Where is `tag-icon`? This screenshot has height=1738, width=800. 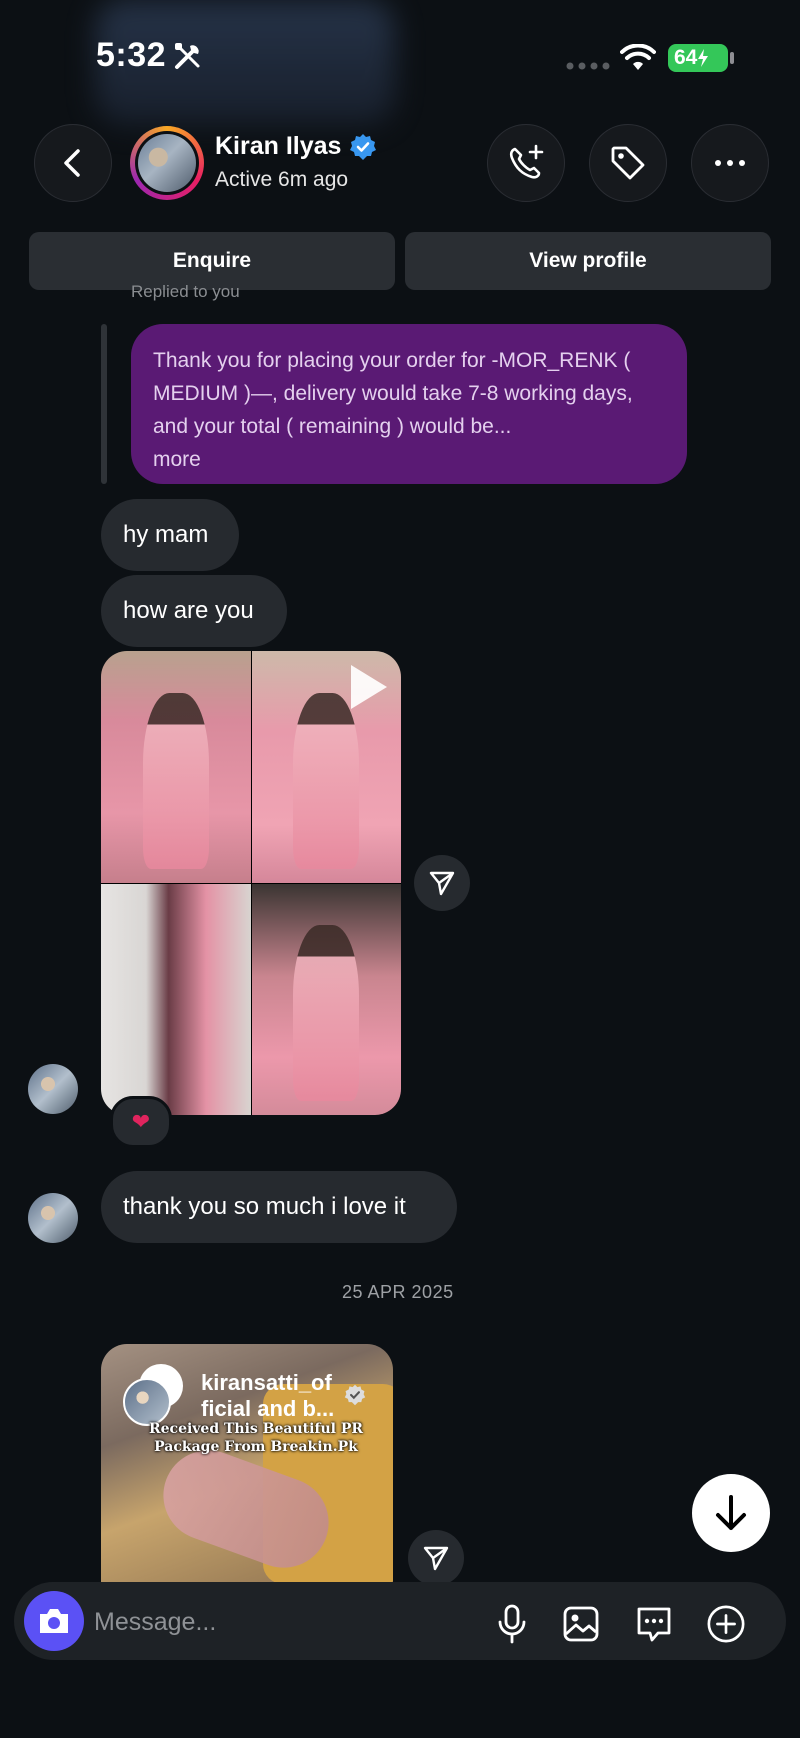
tag-icon is located at coordinates (628, 163).